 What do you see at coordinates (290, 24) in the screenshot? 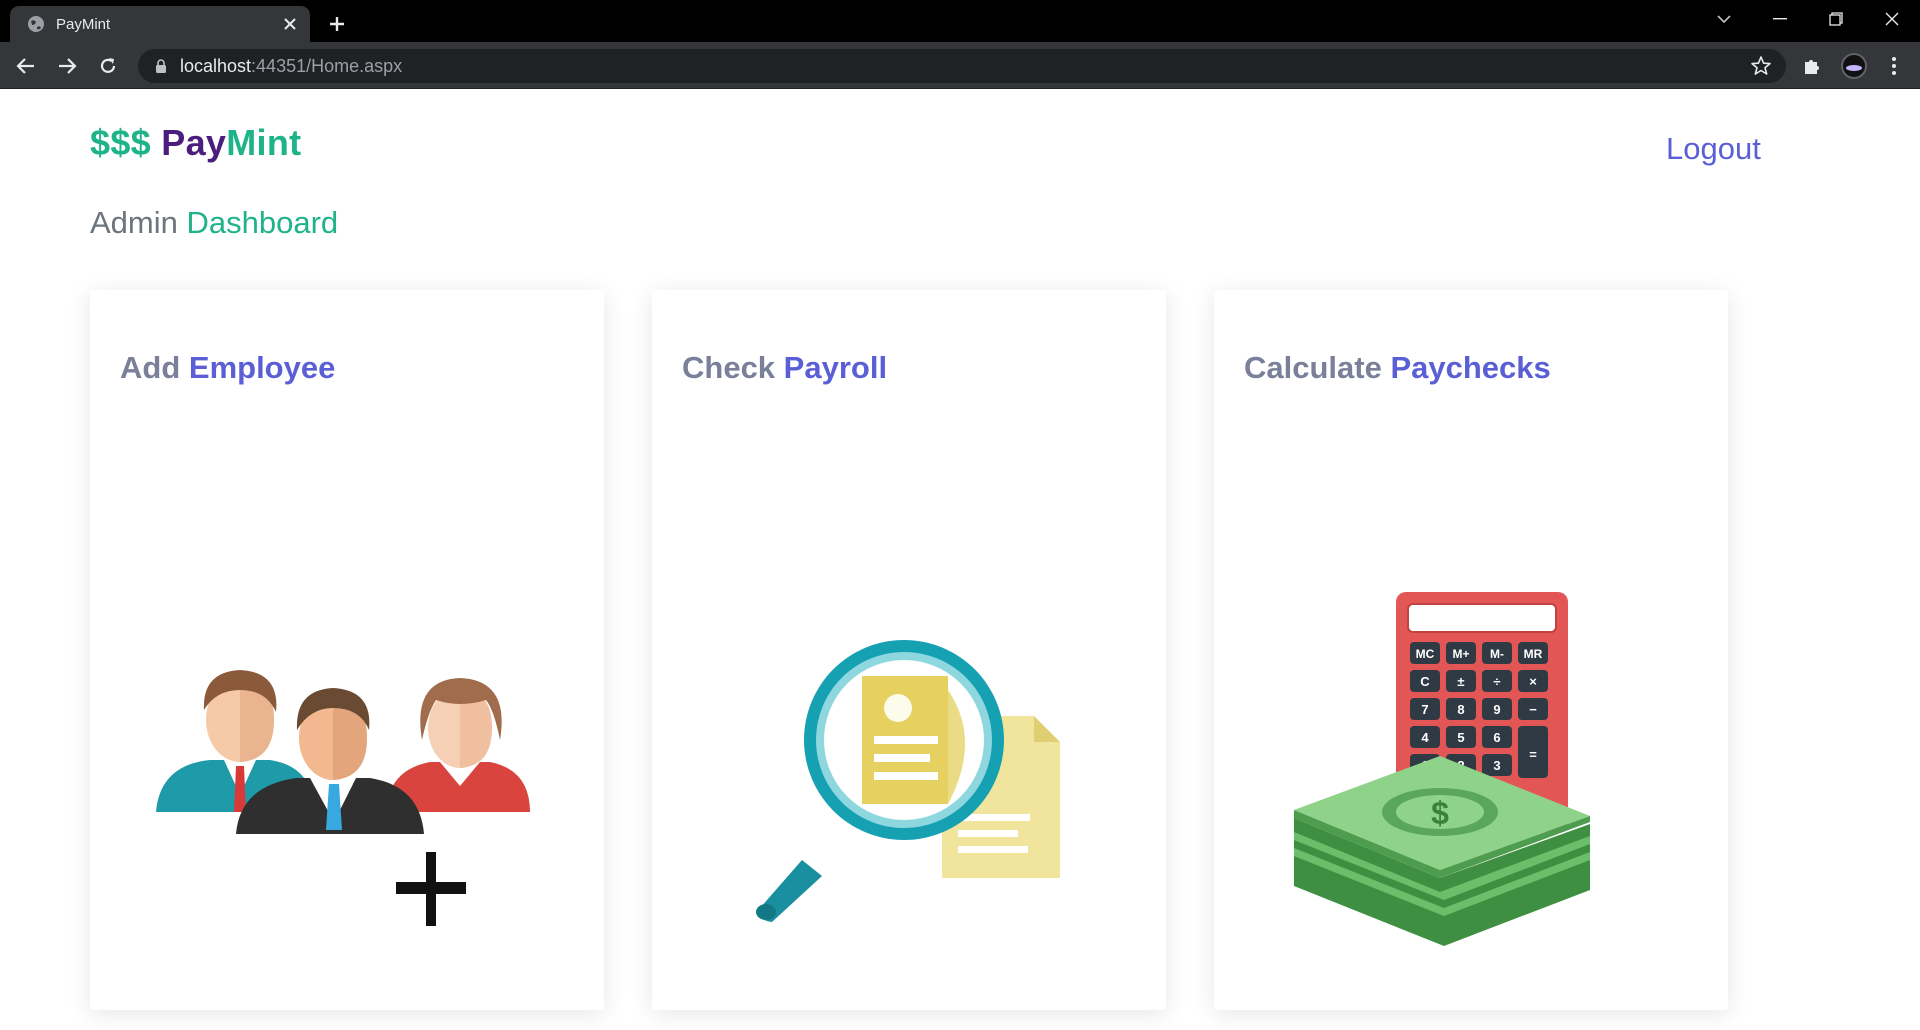
I see `close-tab-icon` at bounding box center [290, 24].